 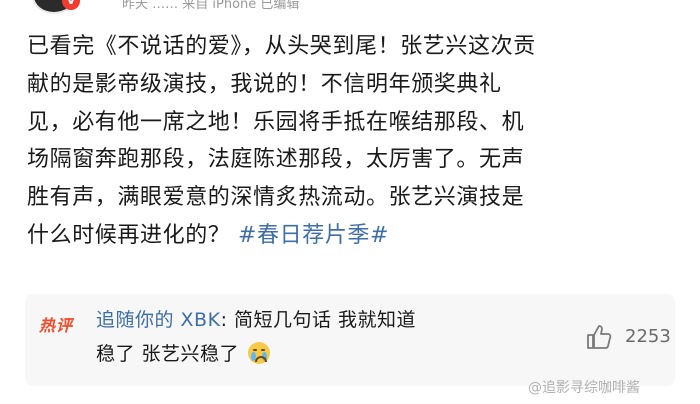 What do you see at coordinates (264, 84) in the screenshot?
I see `post-line: 献的是影帝级演技，我说的！不信明年颁奖典礼` at bounding box center [264, 84].